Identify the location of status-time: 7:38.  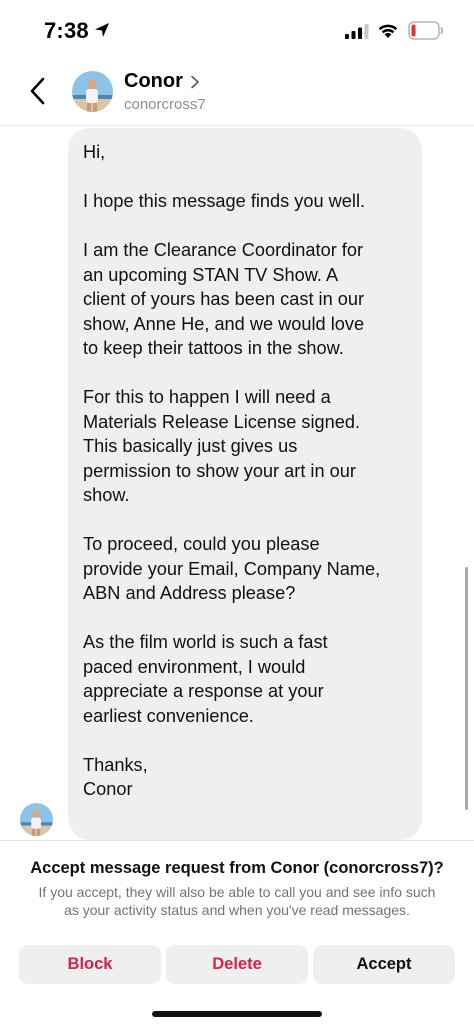
(66, 30).